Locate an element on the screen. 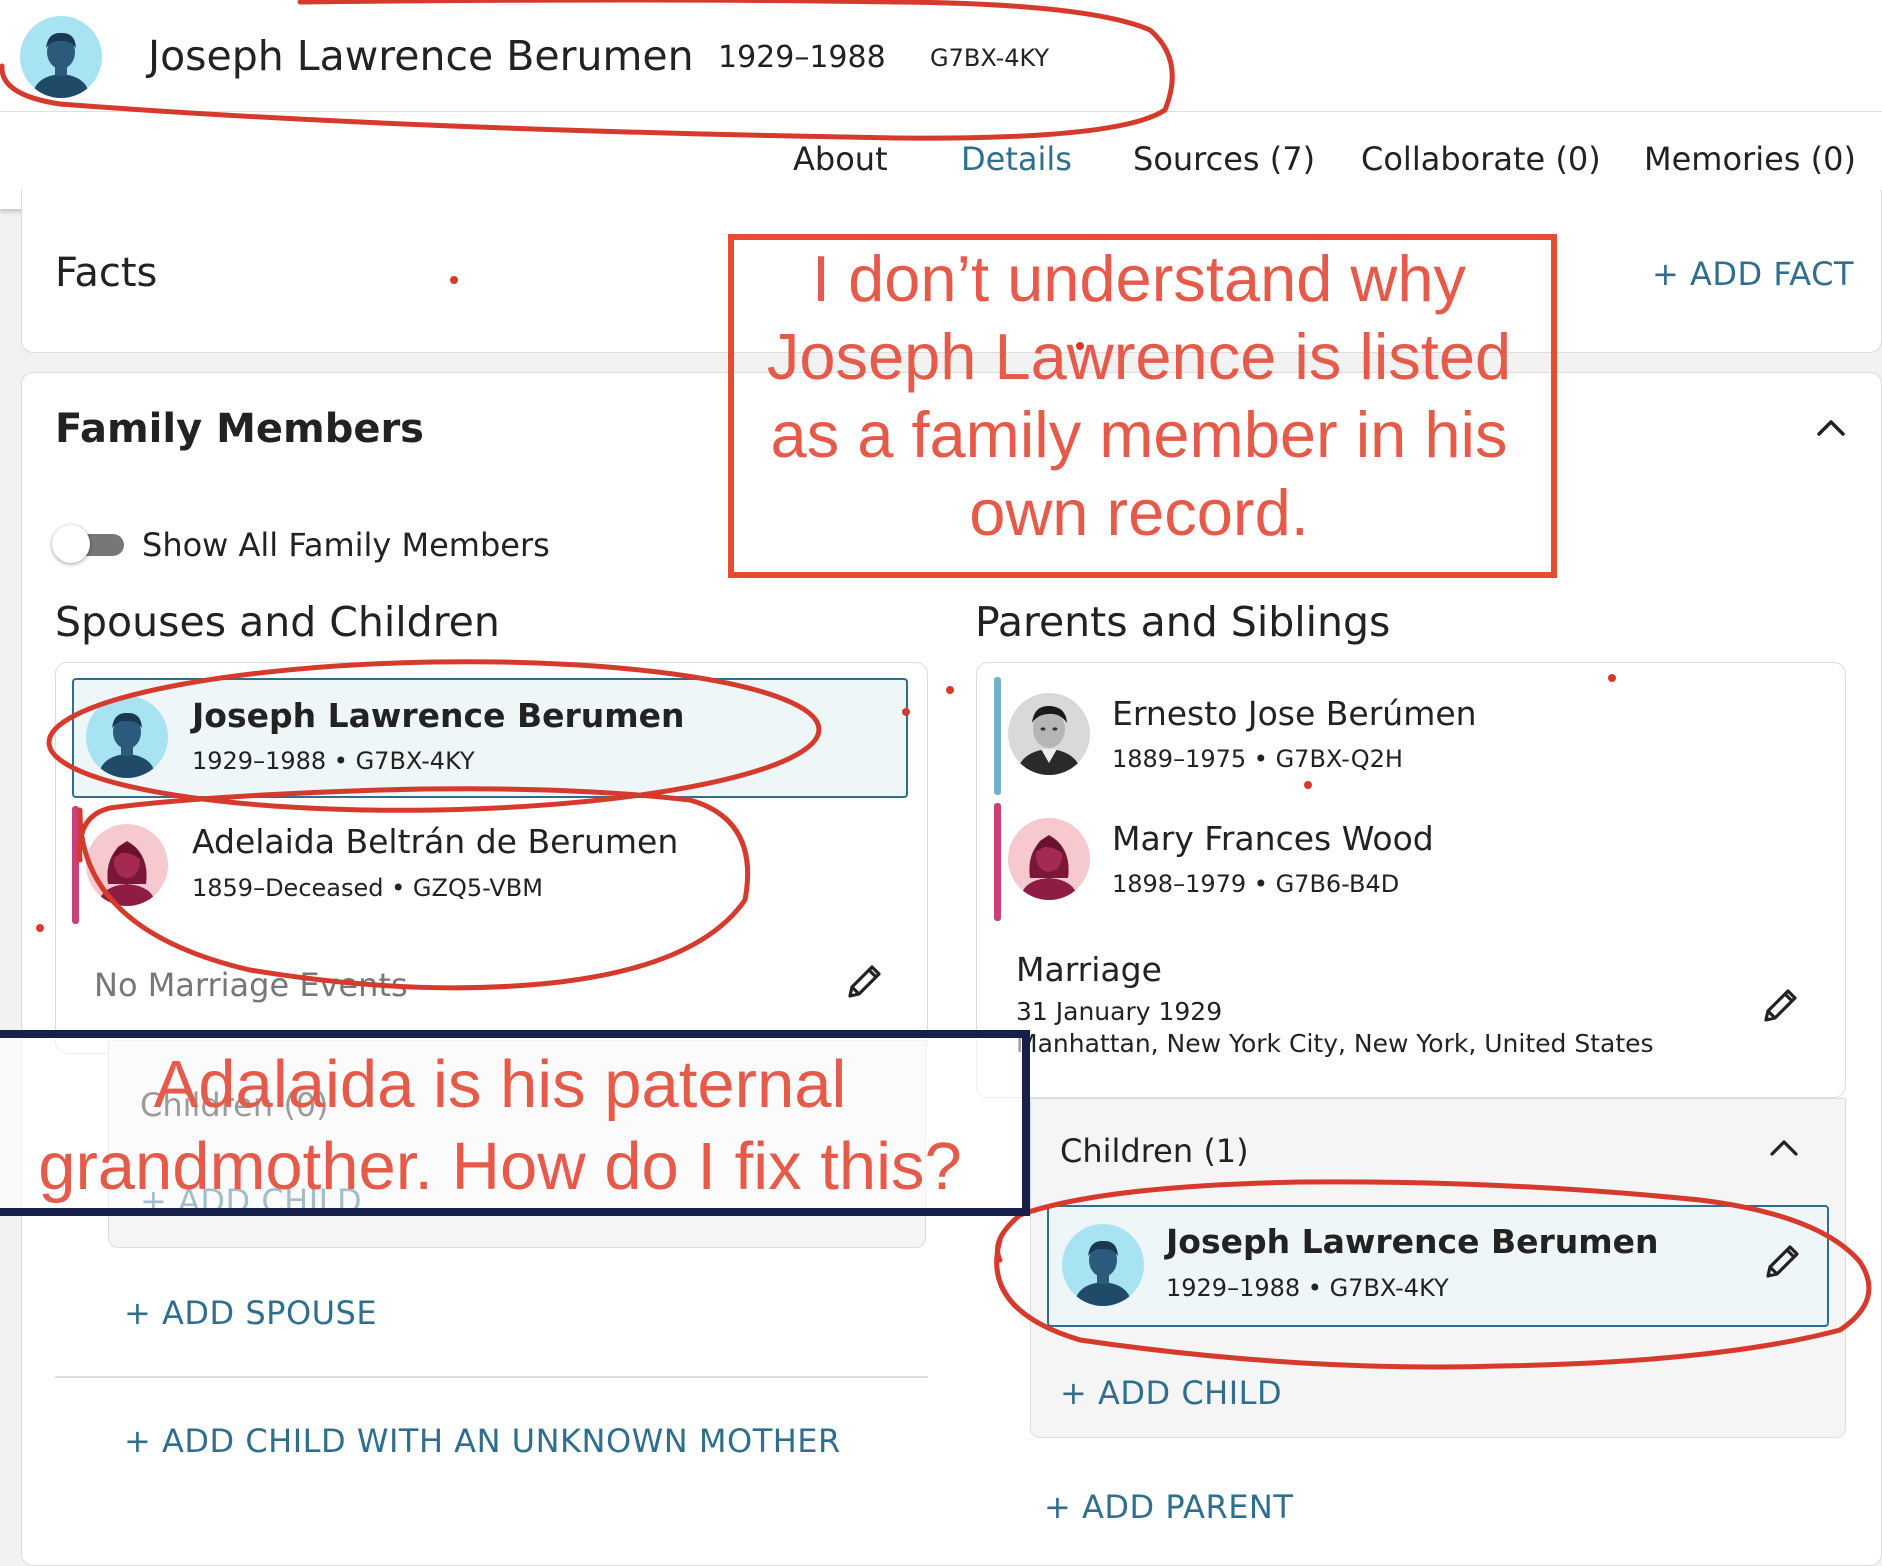  tab-sources: Sources (7) is located at coordinates (1224, 159).